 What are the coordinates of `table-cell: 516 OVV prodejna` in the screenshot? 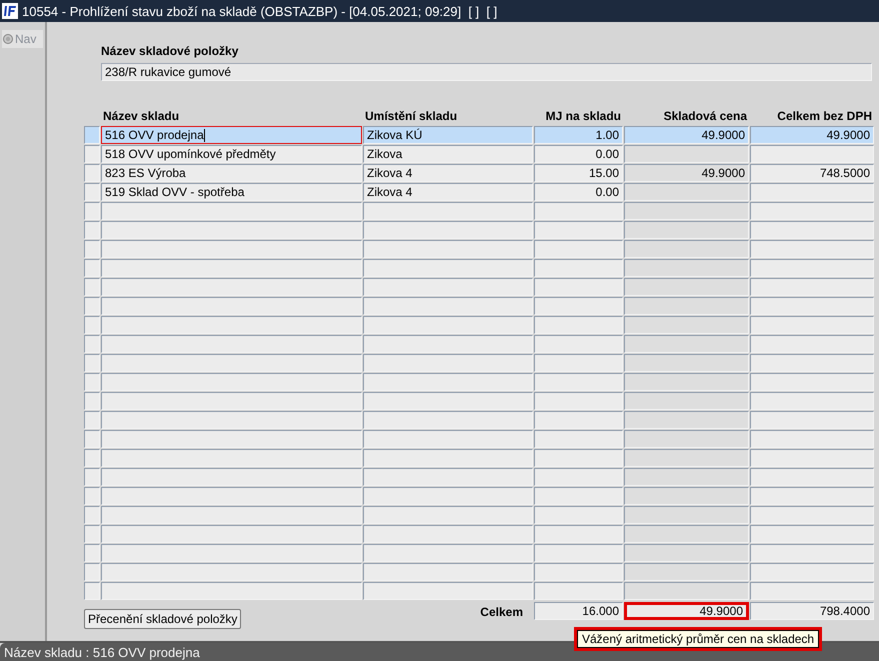 It's located at (231, 135).